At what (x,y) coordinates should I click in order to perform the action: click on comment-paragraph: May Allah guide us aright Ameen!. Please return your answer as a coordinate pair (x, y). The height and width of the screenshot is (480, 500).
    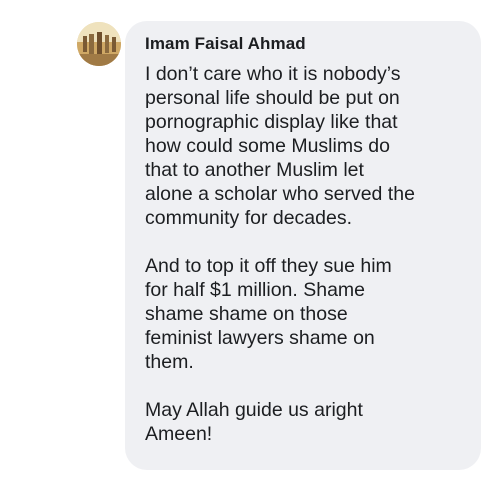
    Looking at the image, I should click on (310, 422).